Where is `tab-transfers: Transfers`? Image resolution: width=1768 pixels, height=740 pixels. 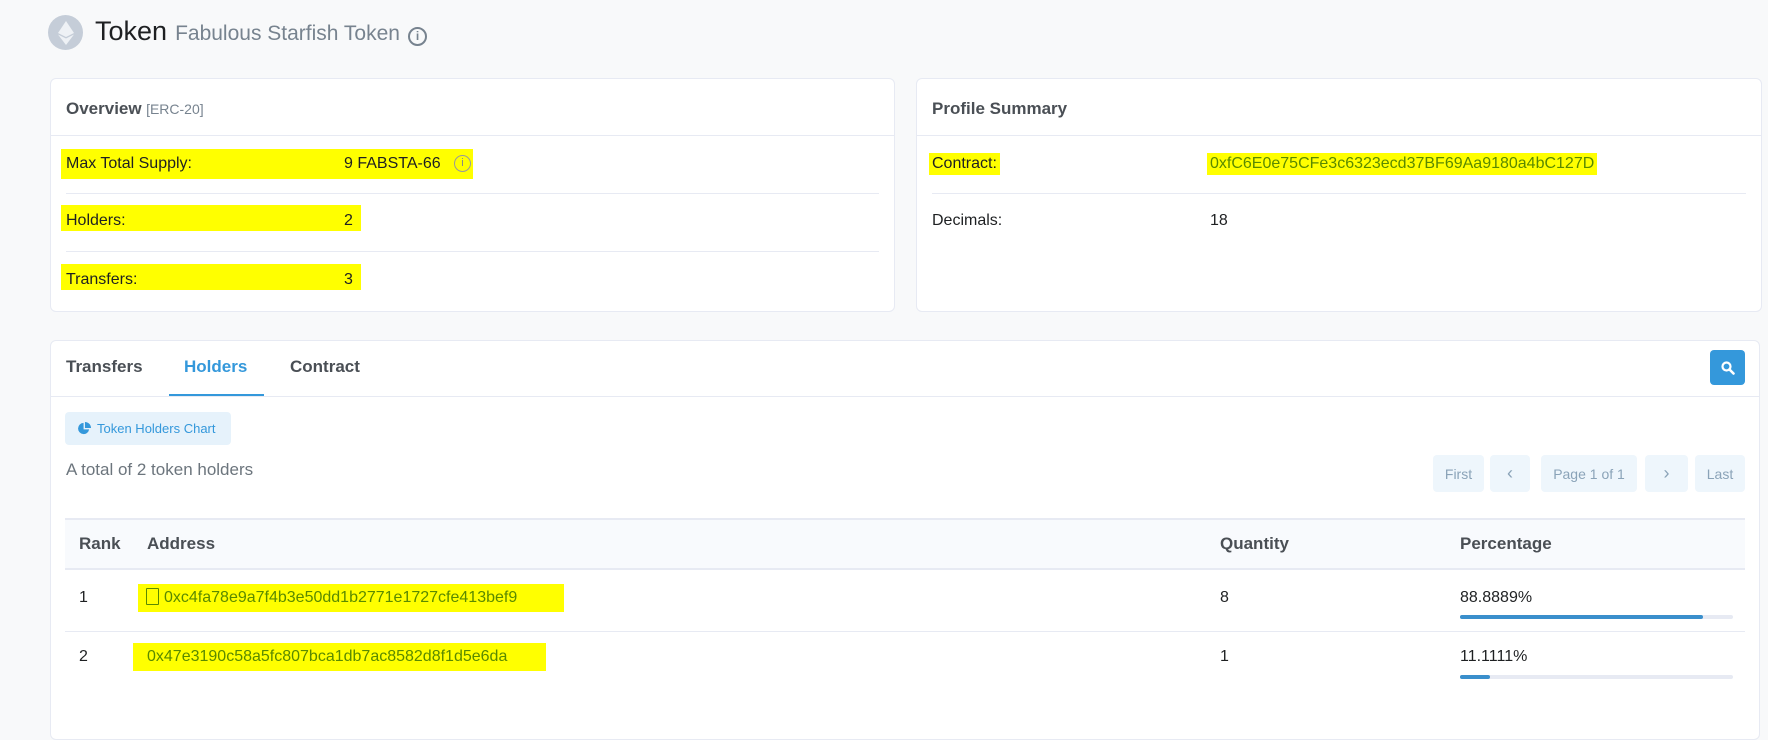 tab-transfers: Transfers is located at coordinates (104, 367).